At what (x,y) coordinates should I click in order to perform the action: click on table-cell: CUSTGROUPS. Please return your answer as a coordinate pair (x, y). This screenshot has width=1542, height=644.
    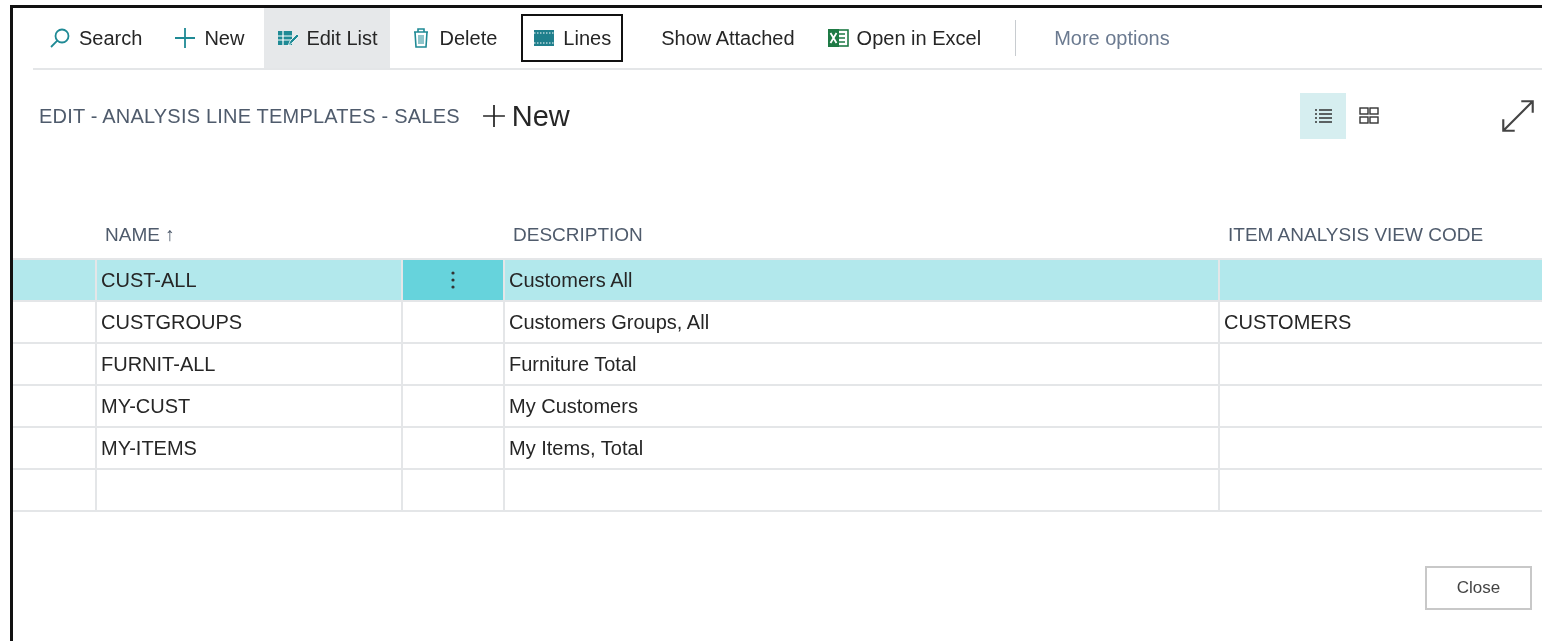
    Looking at the image, I should click on (248, 321).